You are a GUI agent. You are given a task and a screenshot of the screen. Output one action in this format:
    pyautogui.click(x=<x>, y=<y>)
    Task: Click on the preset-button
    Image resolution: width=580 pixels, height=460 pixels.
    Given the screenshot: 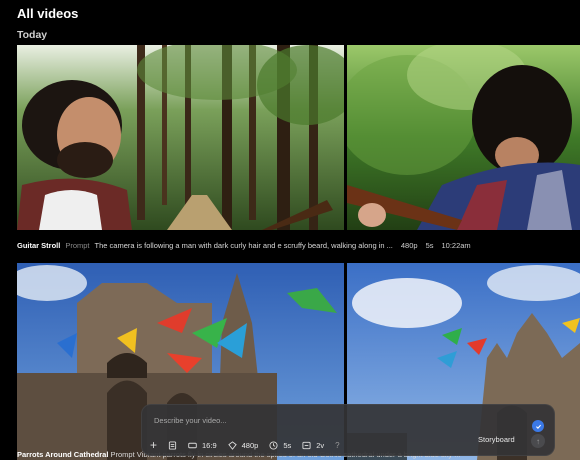 What is the action you would take?
    pyautogui.click(x=172, y=445)
    